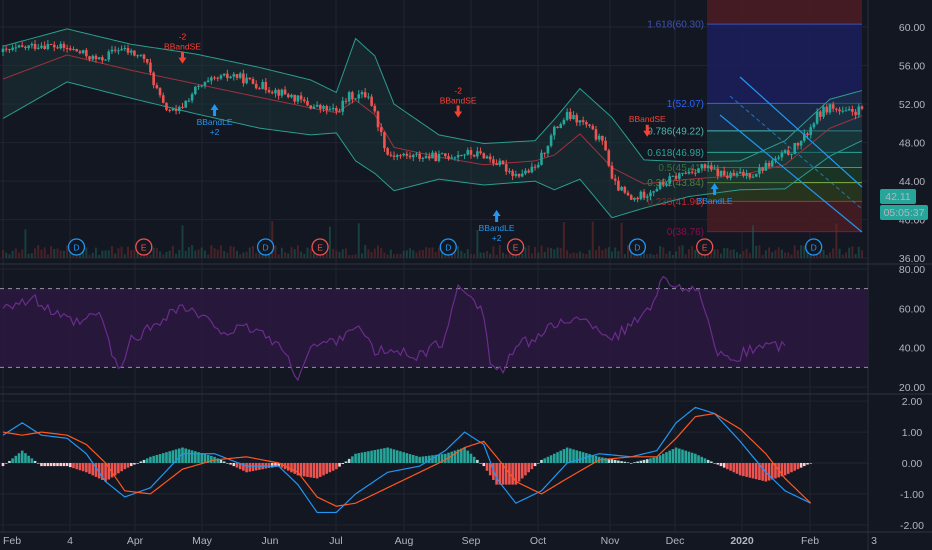 The height and width of the screenshot is (550, 932). I want to click on time-tick-label: Sep, so click(471, 541).